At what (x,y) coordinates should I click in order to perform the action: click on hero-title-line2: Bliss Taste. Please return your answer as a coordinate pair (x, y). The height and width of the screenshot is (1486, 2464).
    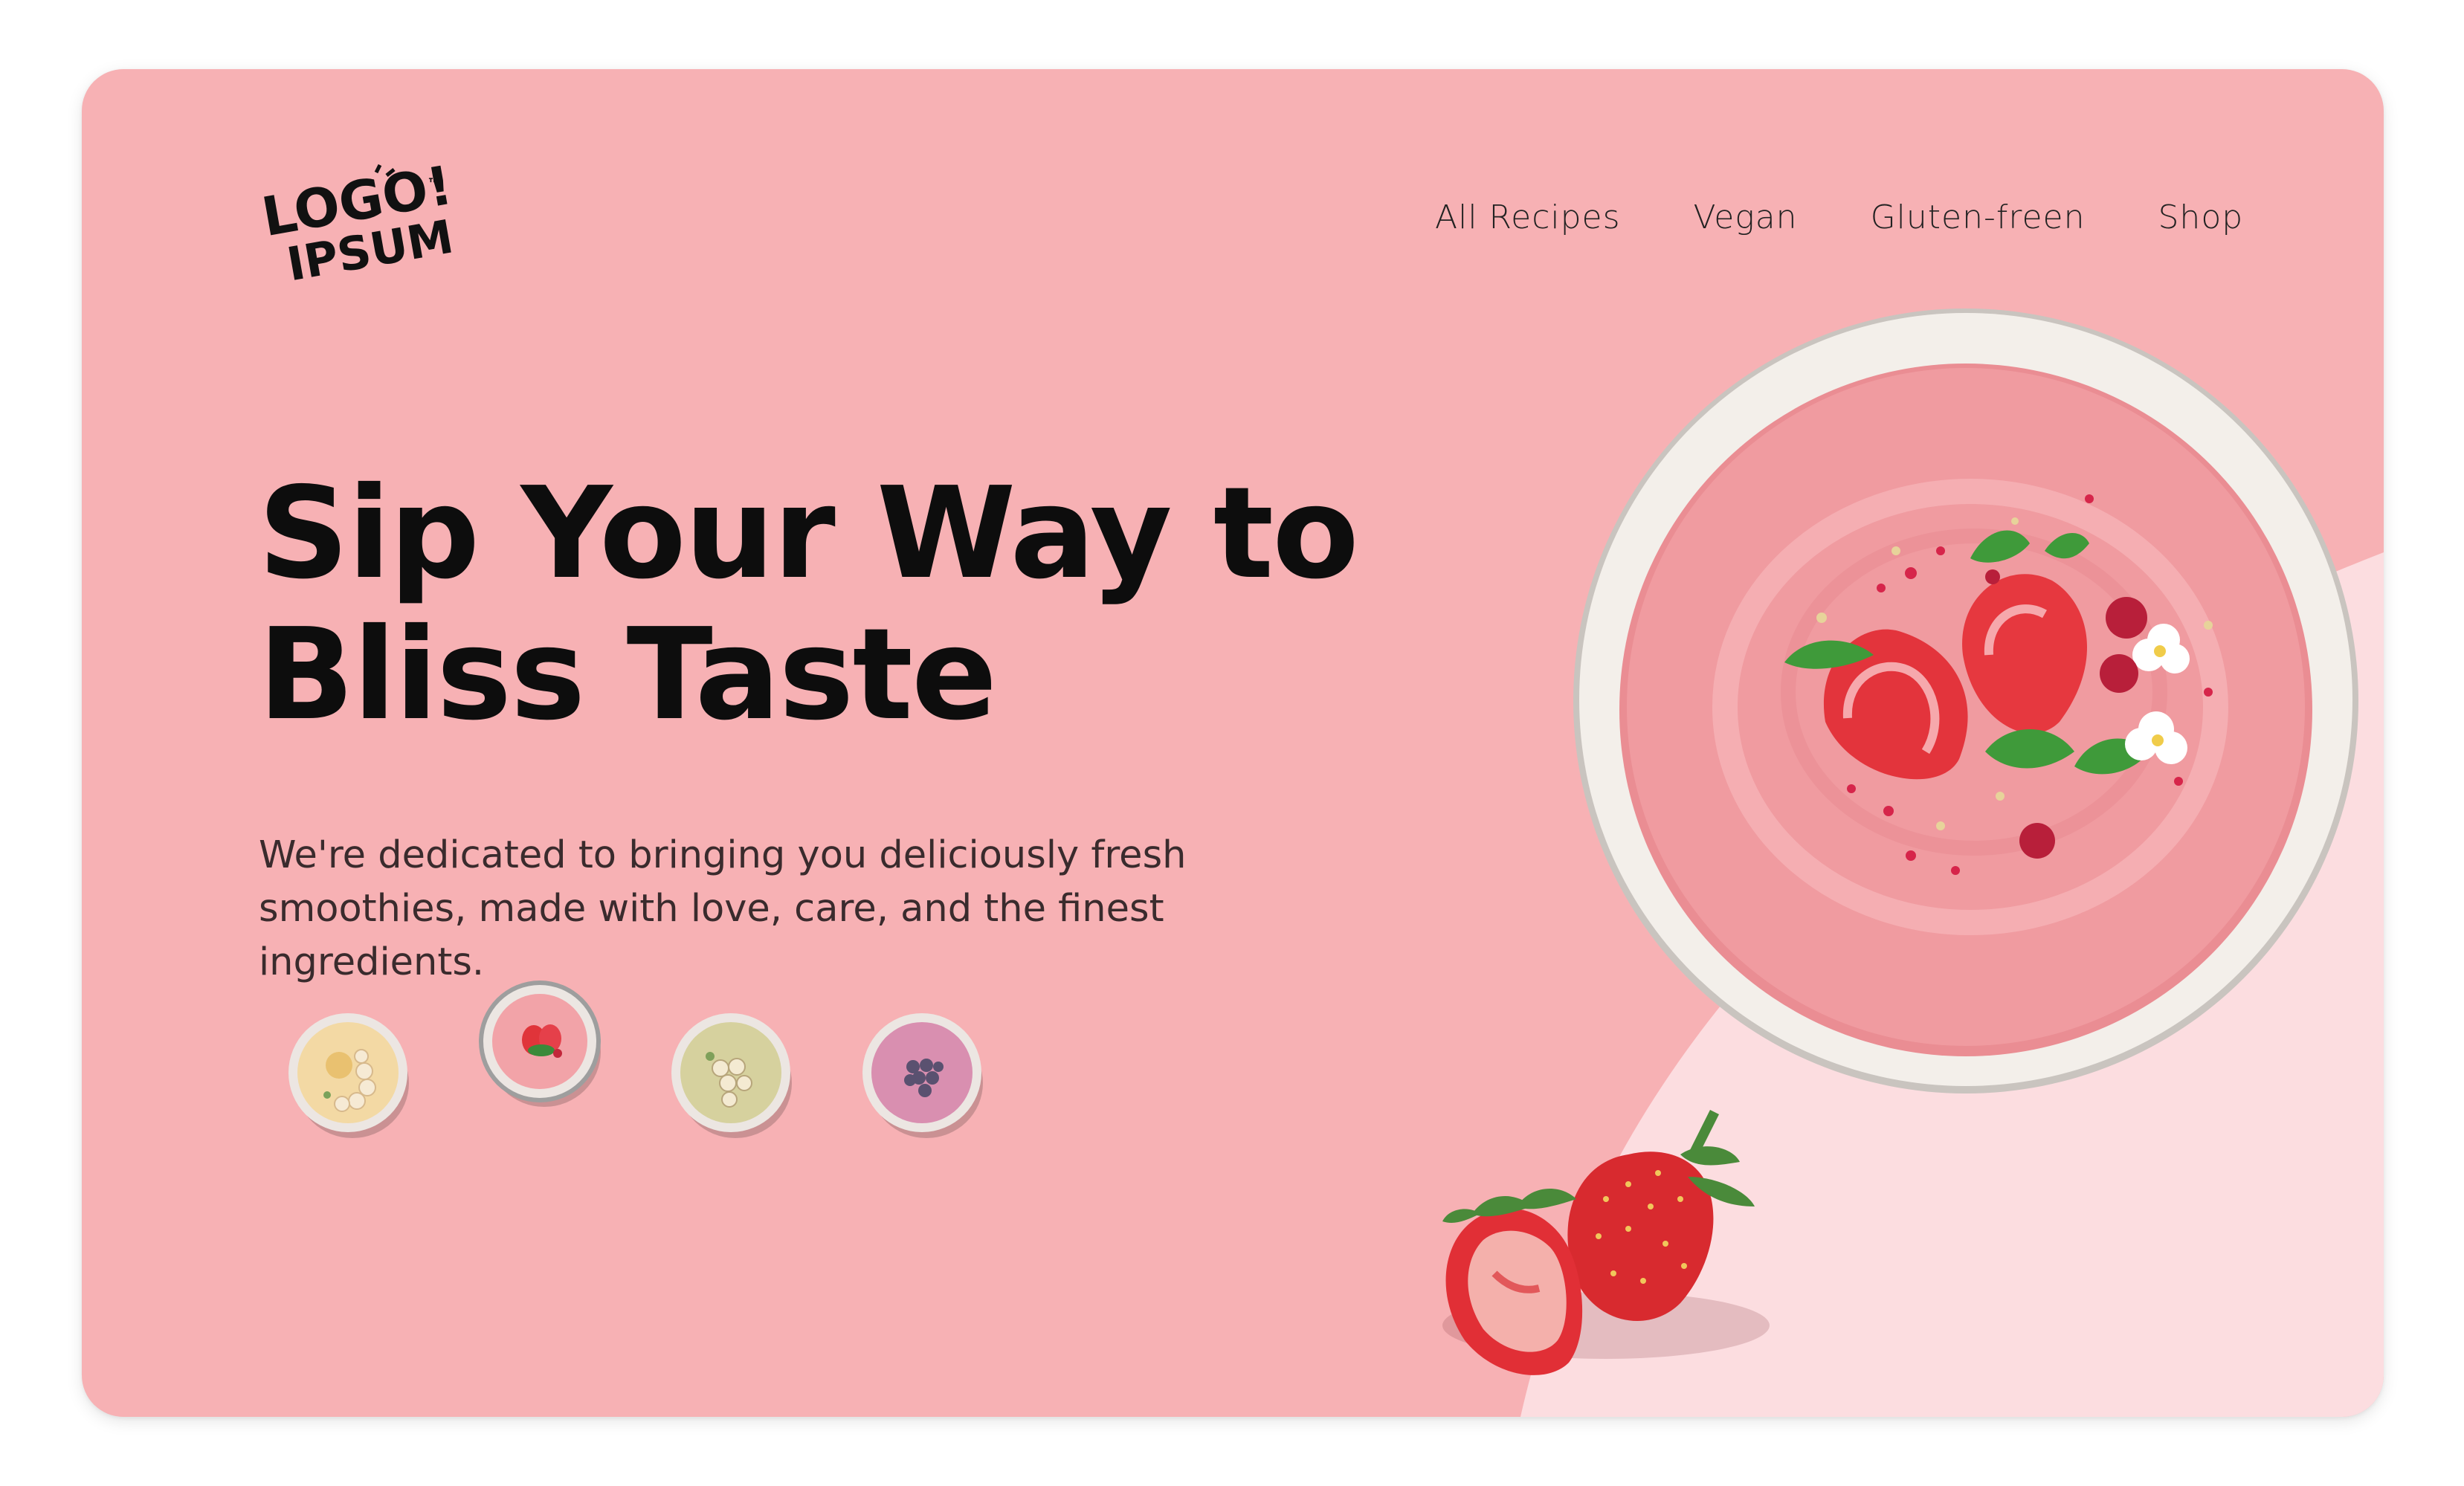
    Looking at the image, I should click on (627, 675).